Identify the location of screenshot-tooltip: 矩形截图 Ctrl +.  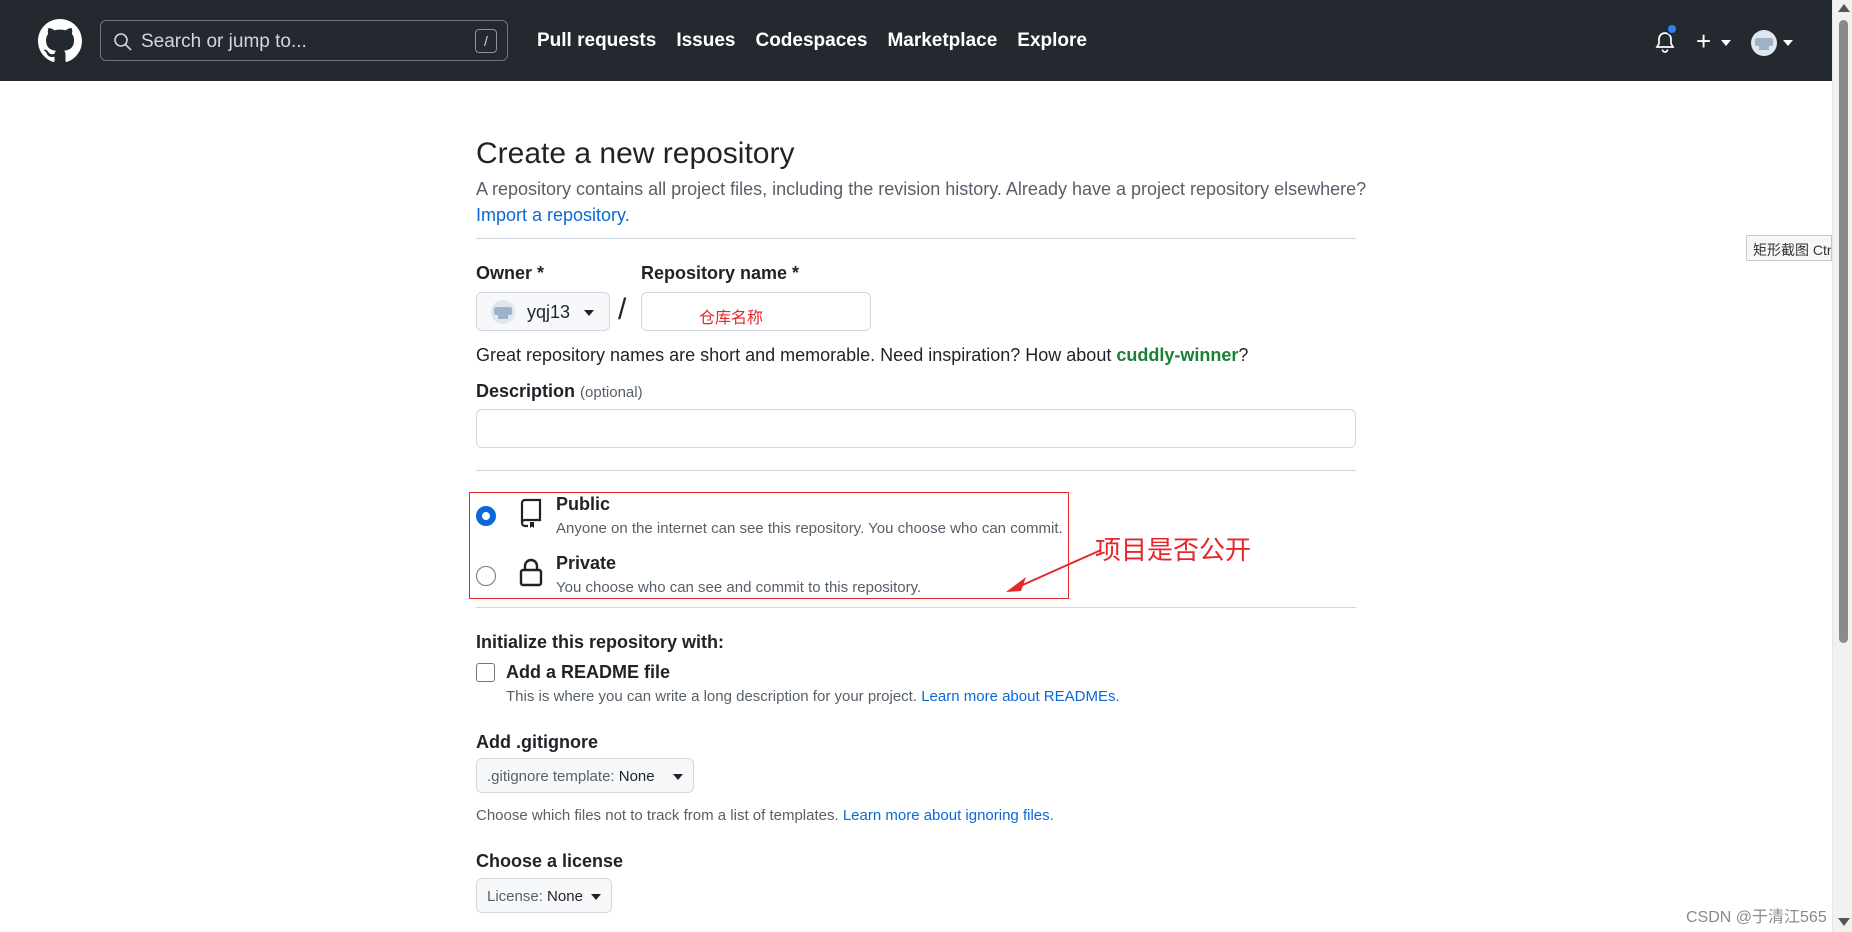
(1789, 248).